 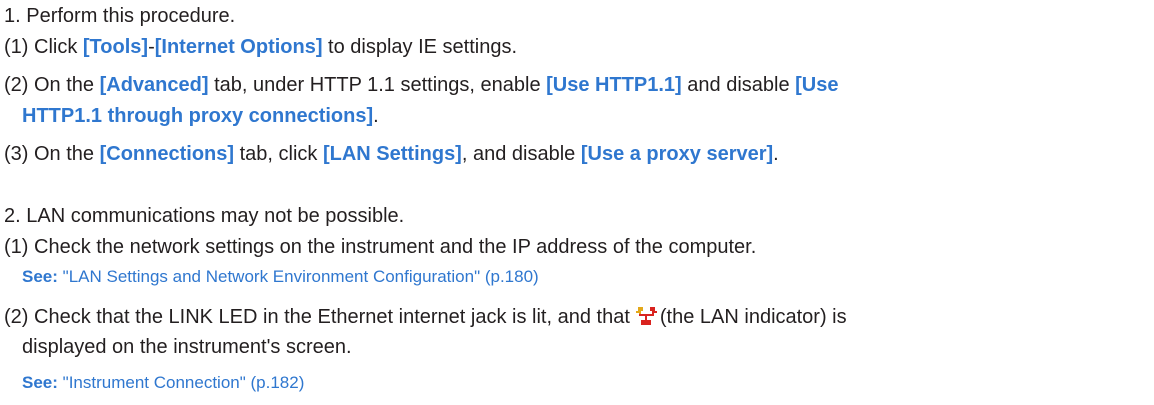 I want to click on see-link-instrument-connection: "Instrument Connection" (p.182), so click(x=184, y=382).